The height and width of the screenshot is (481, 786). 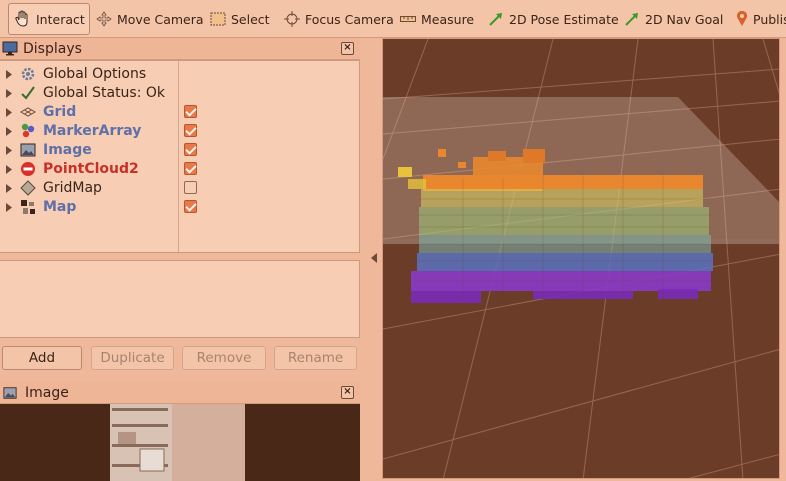 I want to click on collapse-arrow-icon, so click(x=374, y=258).